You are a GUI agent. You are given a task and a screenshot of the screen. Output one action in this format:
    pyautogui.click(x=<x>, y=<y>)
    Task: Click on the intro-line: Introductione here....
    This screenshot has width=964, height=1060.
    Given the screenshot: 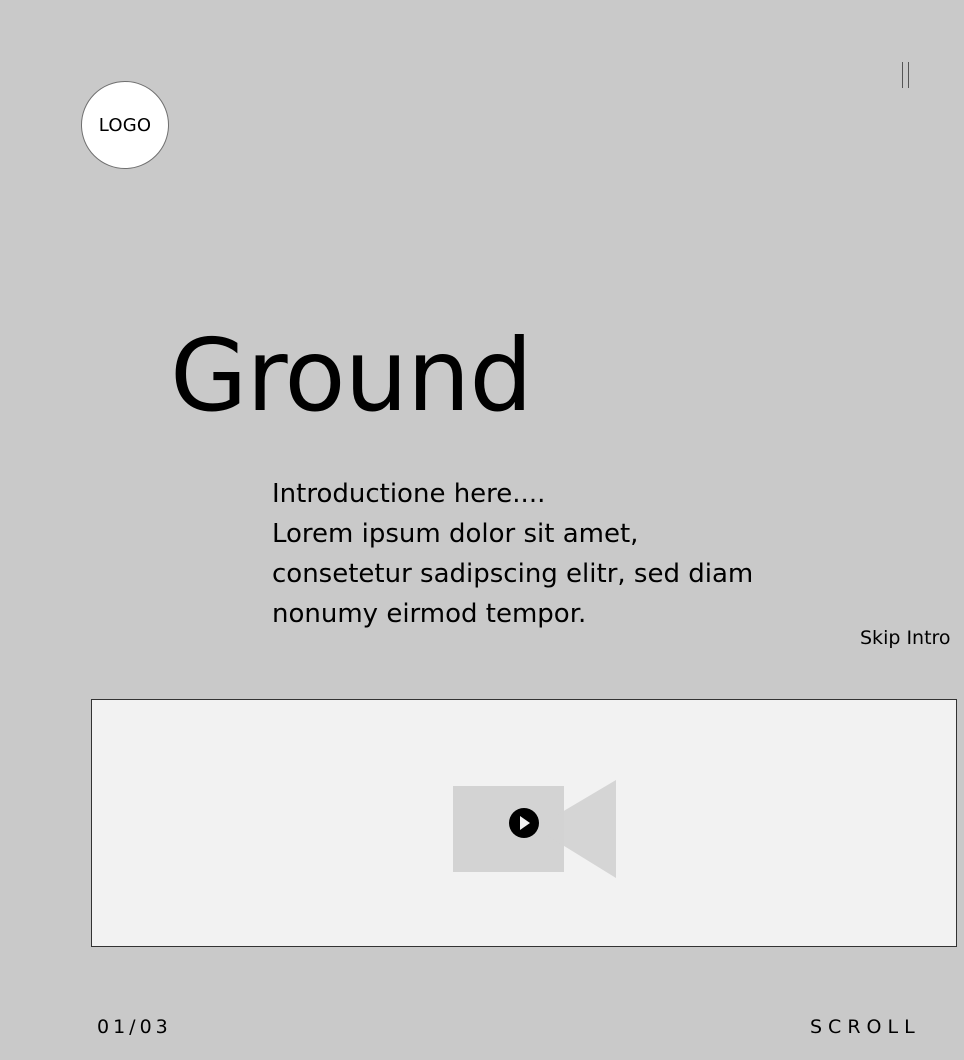 What is the action you would take?
    pyautogui.click(x=409, y=494)
    